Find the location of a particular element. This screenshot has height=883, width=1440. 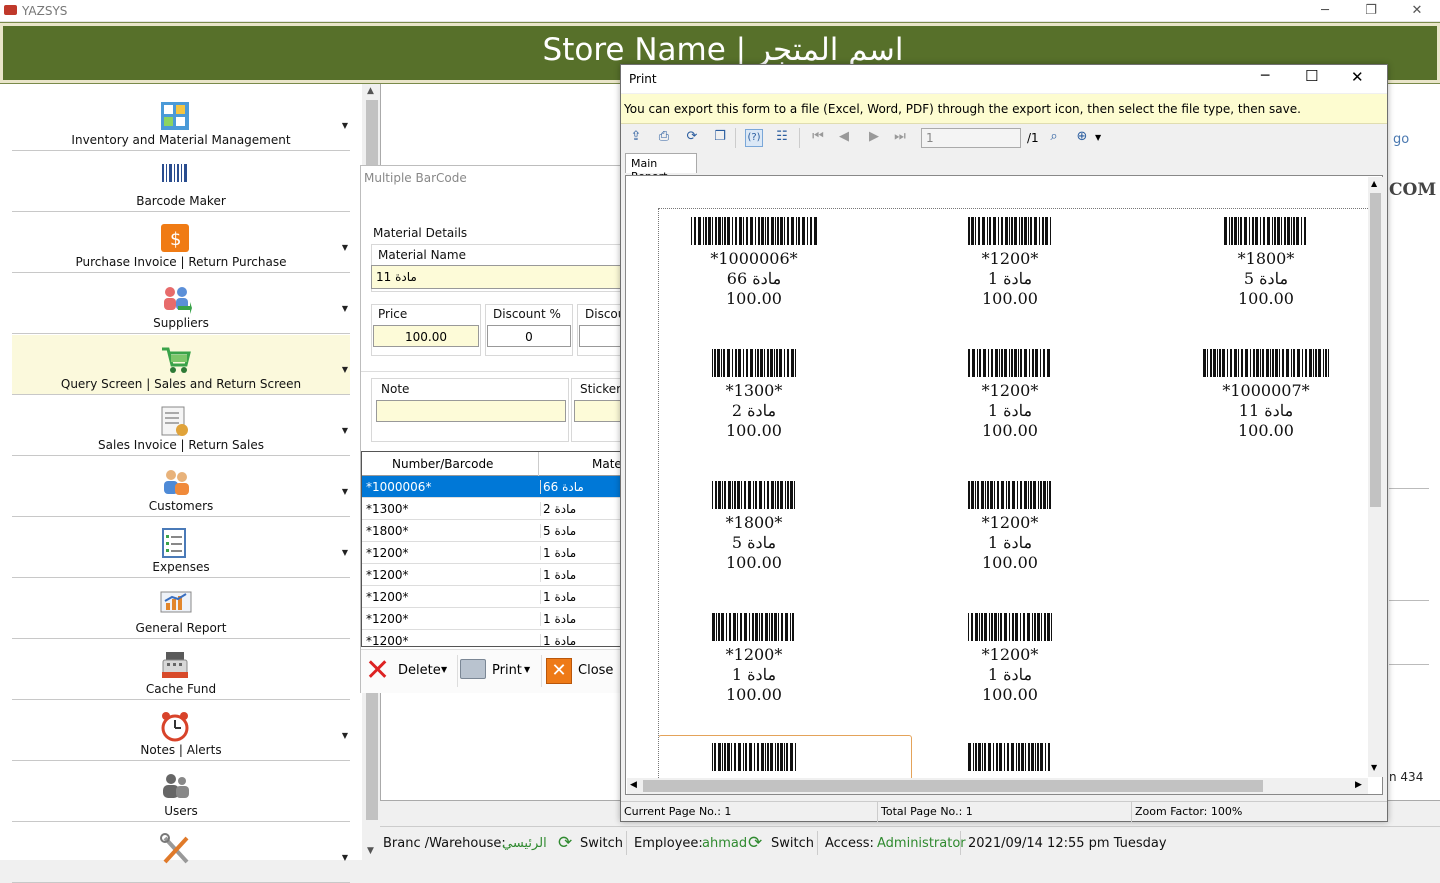

report-vertical-scrollbar: ▲ ▼ is located at coordinates (1375, 477).